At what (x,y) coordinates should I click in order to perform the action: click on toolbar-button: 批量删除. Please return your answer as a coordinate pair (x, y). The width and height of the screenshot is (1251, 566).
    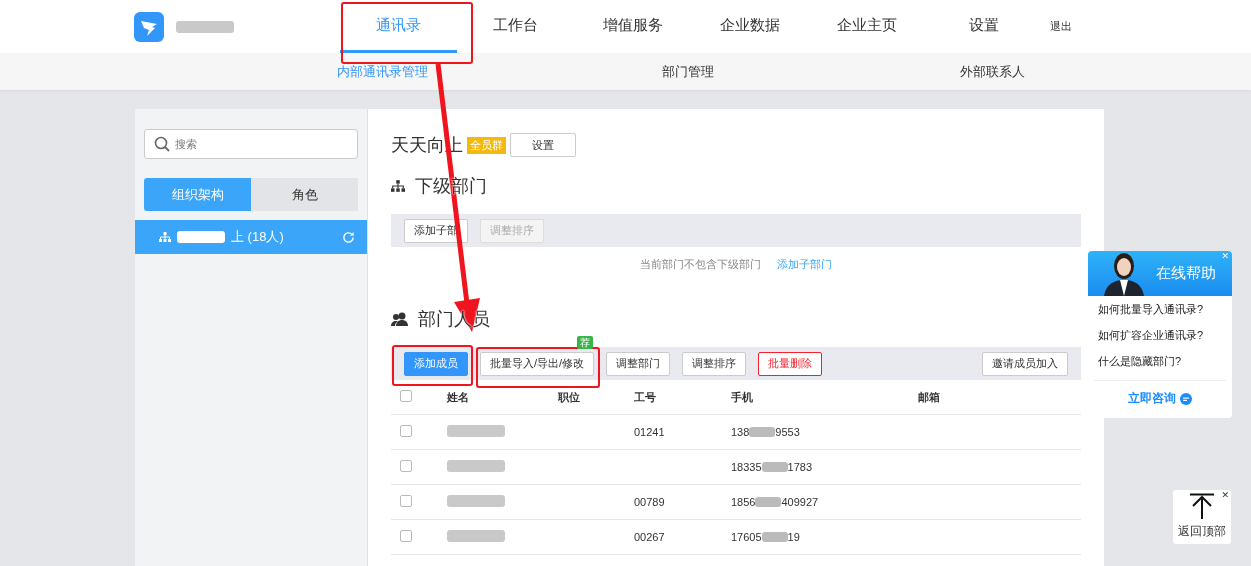
    Looking at the image, I should click on (790, 363).